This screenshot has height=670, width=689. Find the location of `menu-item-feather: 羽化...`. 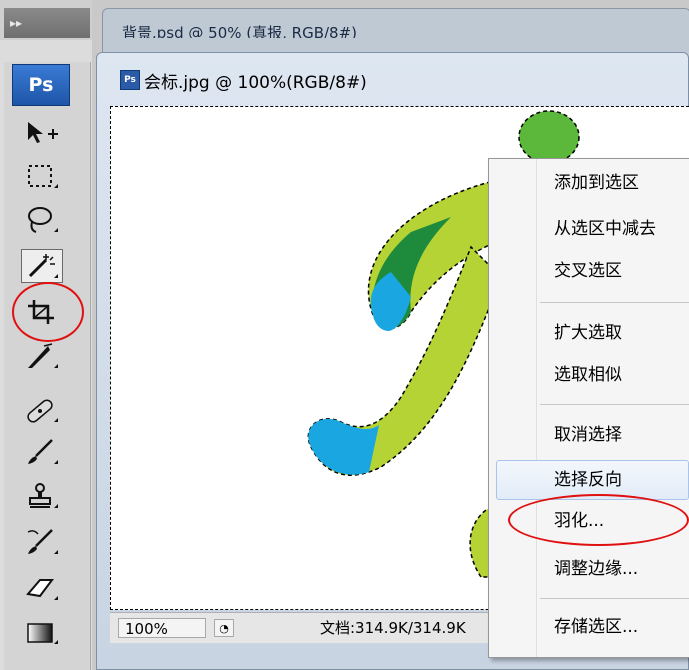

menu-item-feather: 羽化... is located at coordinates (621, 521).